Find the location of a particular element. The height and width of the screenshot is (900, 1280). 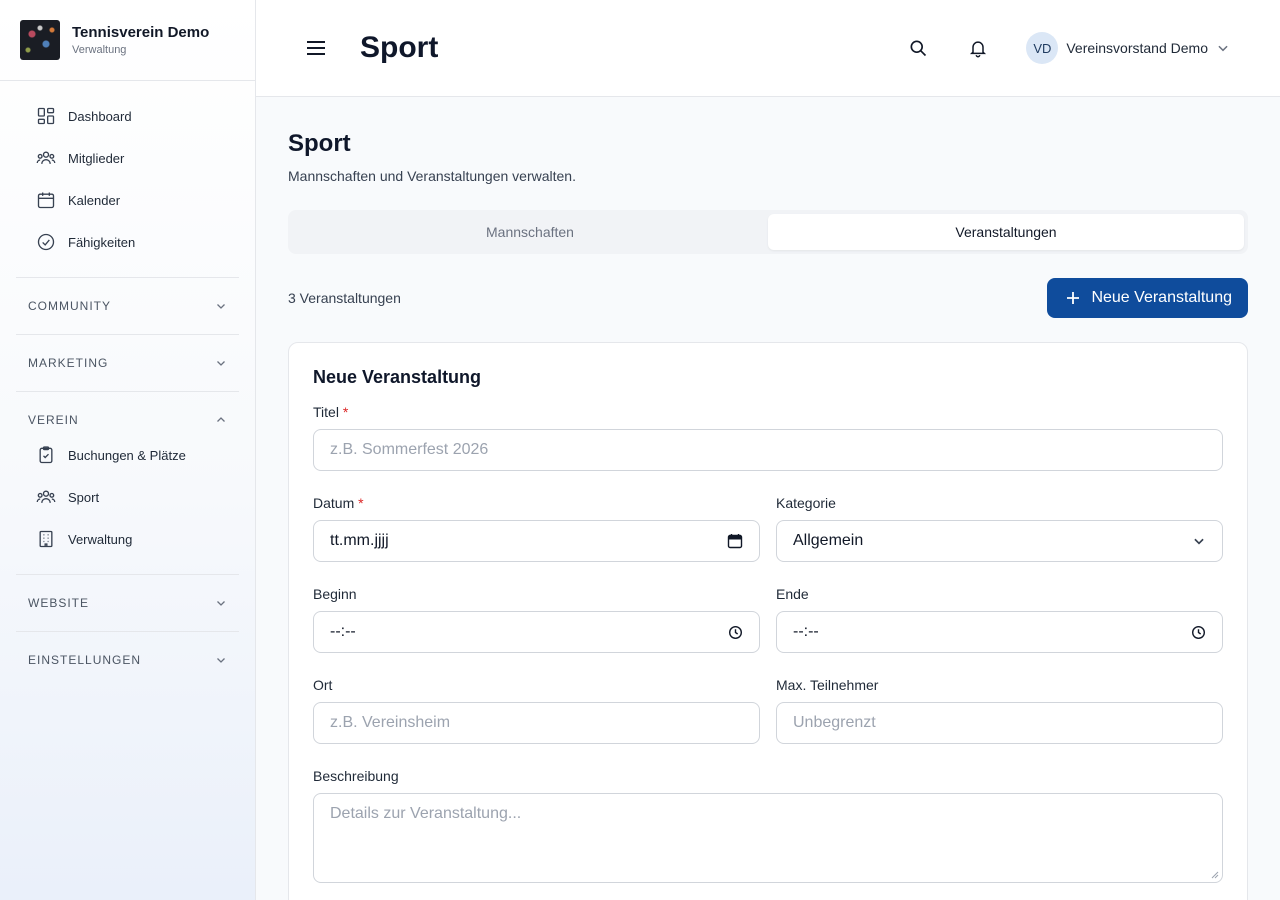

brand-subtitle: Verwaltung is located at coordinates (99, 50).